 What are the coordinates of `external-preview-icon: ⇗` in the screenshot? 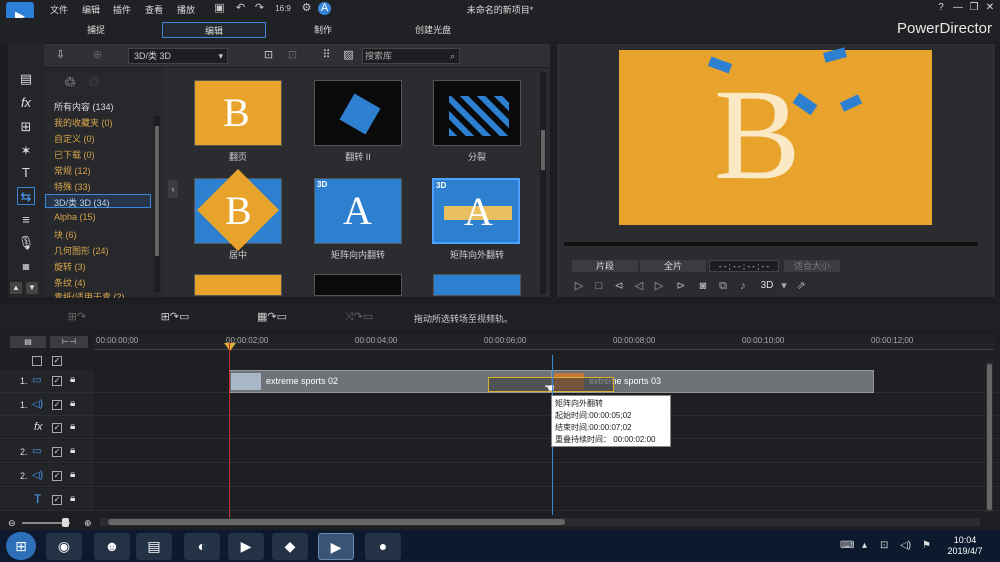 It's located at (801, 286).